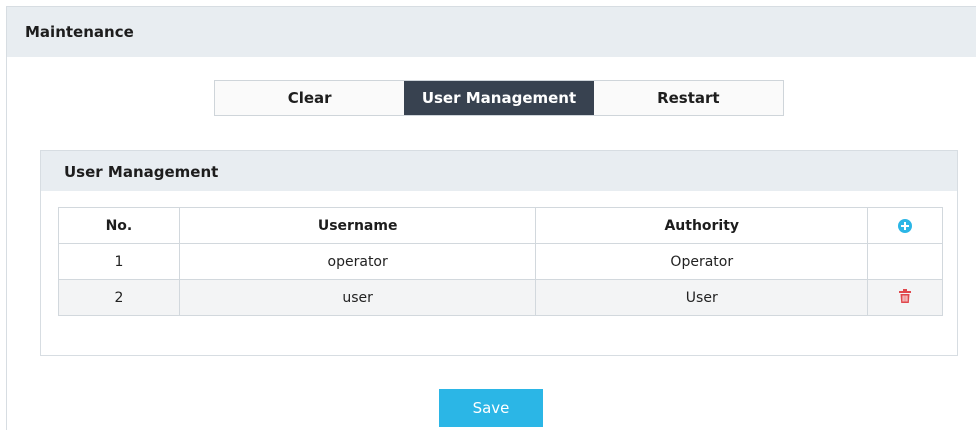 The image size is (976, 430). I want to click on tab-bar: Clear User Management Restart, so click(499, 98).